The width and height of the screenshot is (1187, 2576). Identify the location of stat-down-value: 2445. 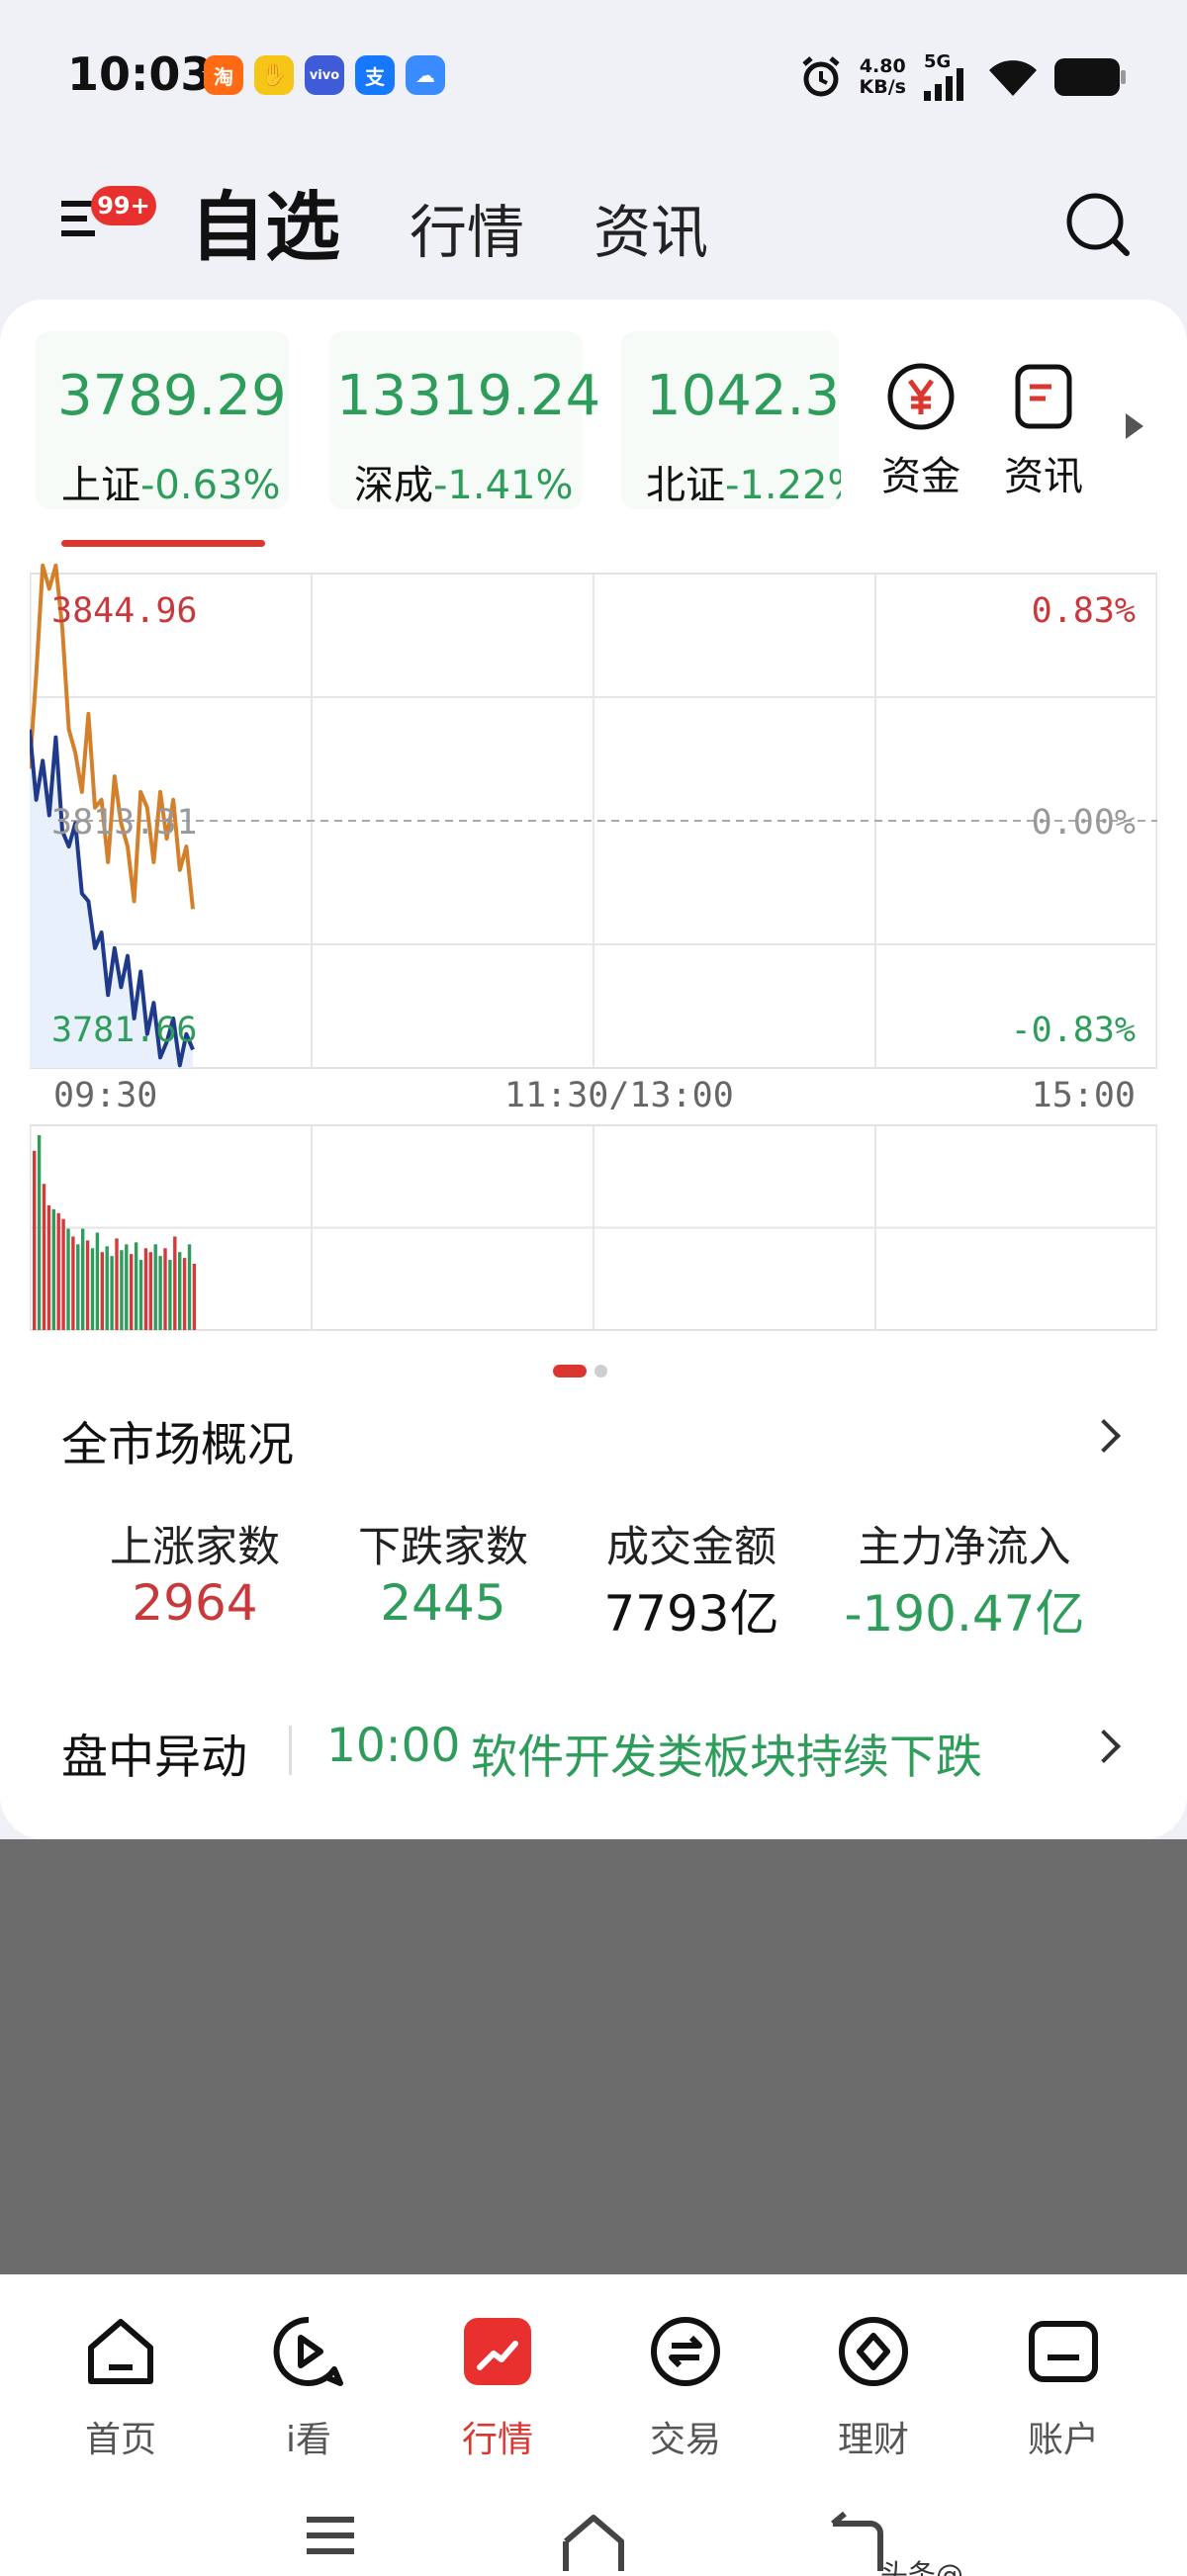
(443, 1603).